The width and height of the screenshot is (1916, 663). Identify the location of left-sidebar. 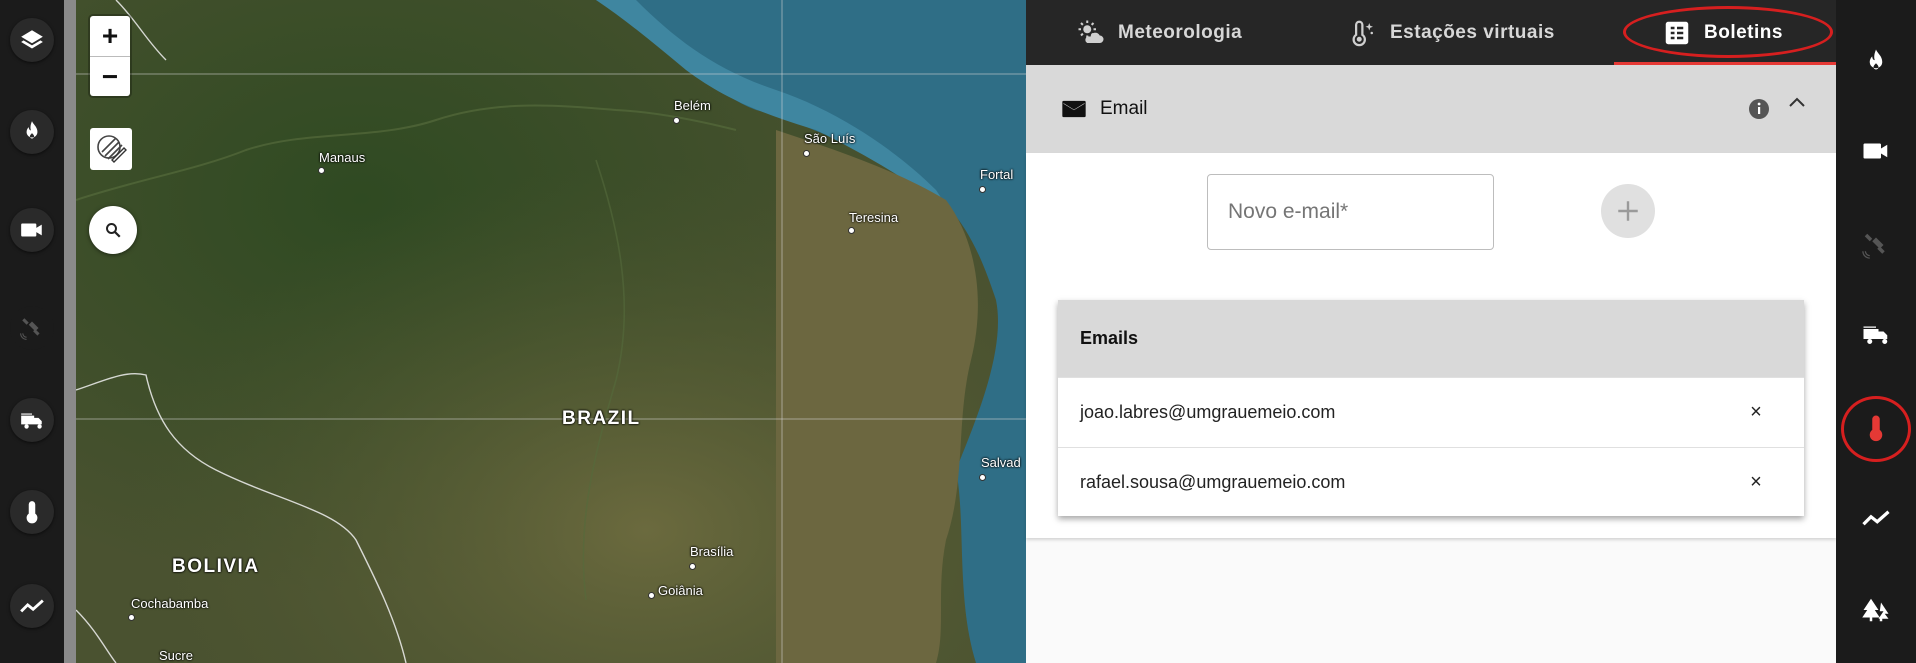
(32, 331).